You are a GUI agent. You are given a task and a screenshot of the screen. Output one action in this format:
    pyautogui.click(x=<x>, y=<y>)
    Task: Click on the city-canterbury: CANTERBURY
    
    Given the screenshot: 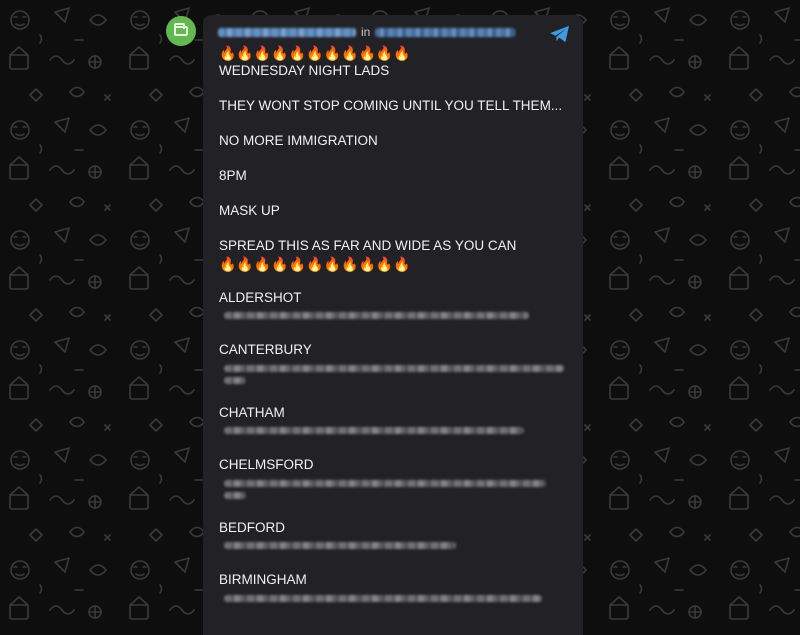 What is the action you would take?
    pyautogui.click(x=265, y=349)
    